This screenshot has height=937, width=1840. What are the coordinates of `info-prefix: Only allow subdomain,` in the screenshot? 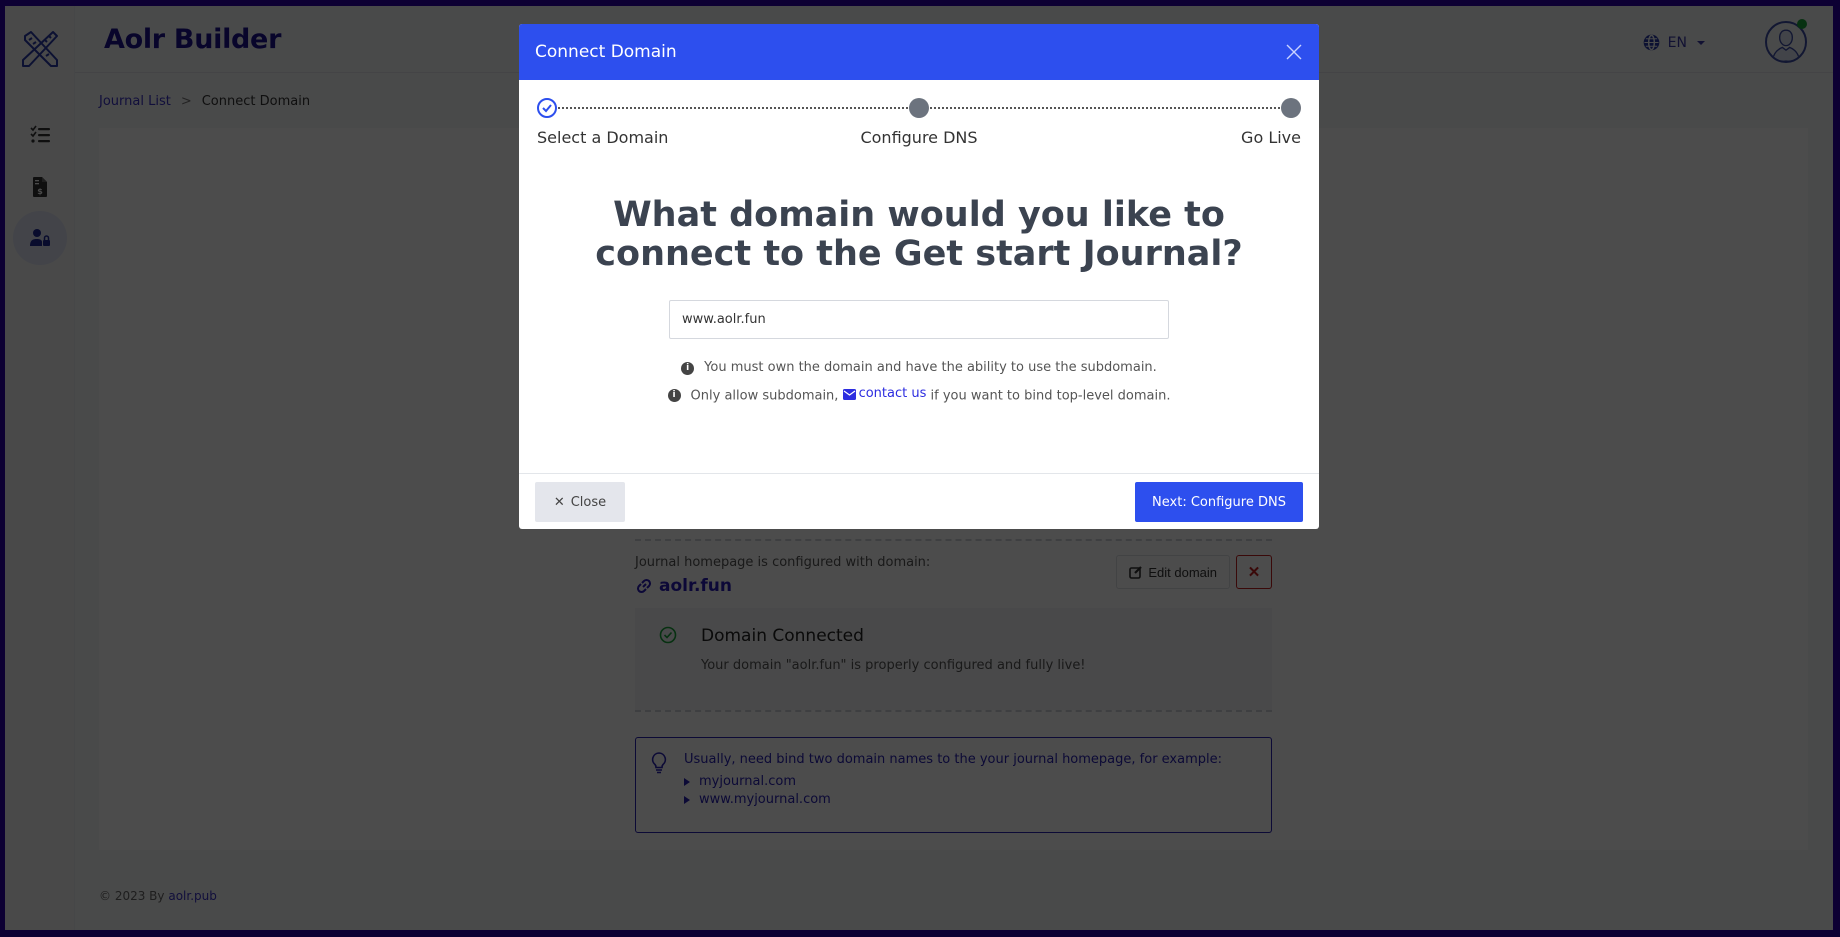 It's located at (764, 396).